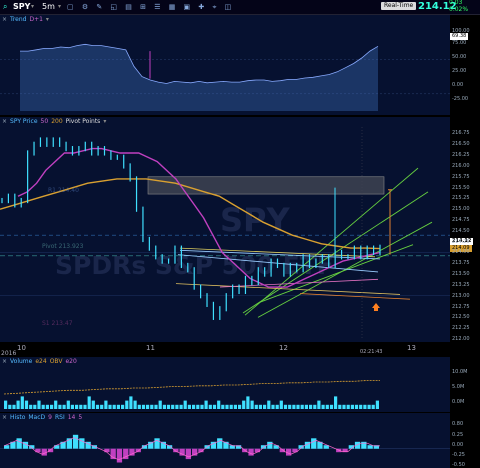  What do you see at coordinates (45, 121) in the screenshot?
I see `ma50-label: 50` at bounding box center [45, 121].